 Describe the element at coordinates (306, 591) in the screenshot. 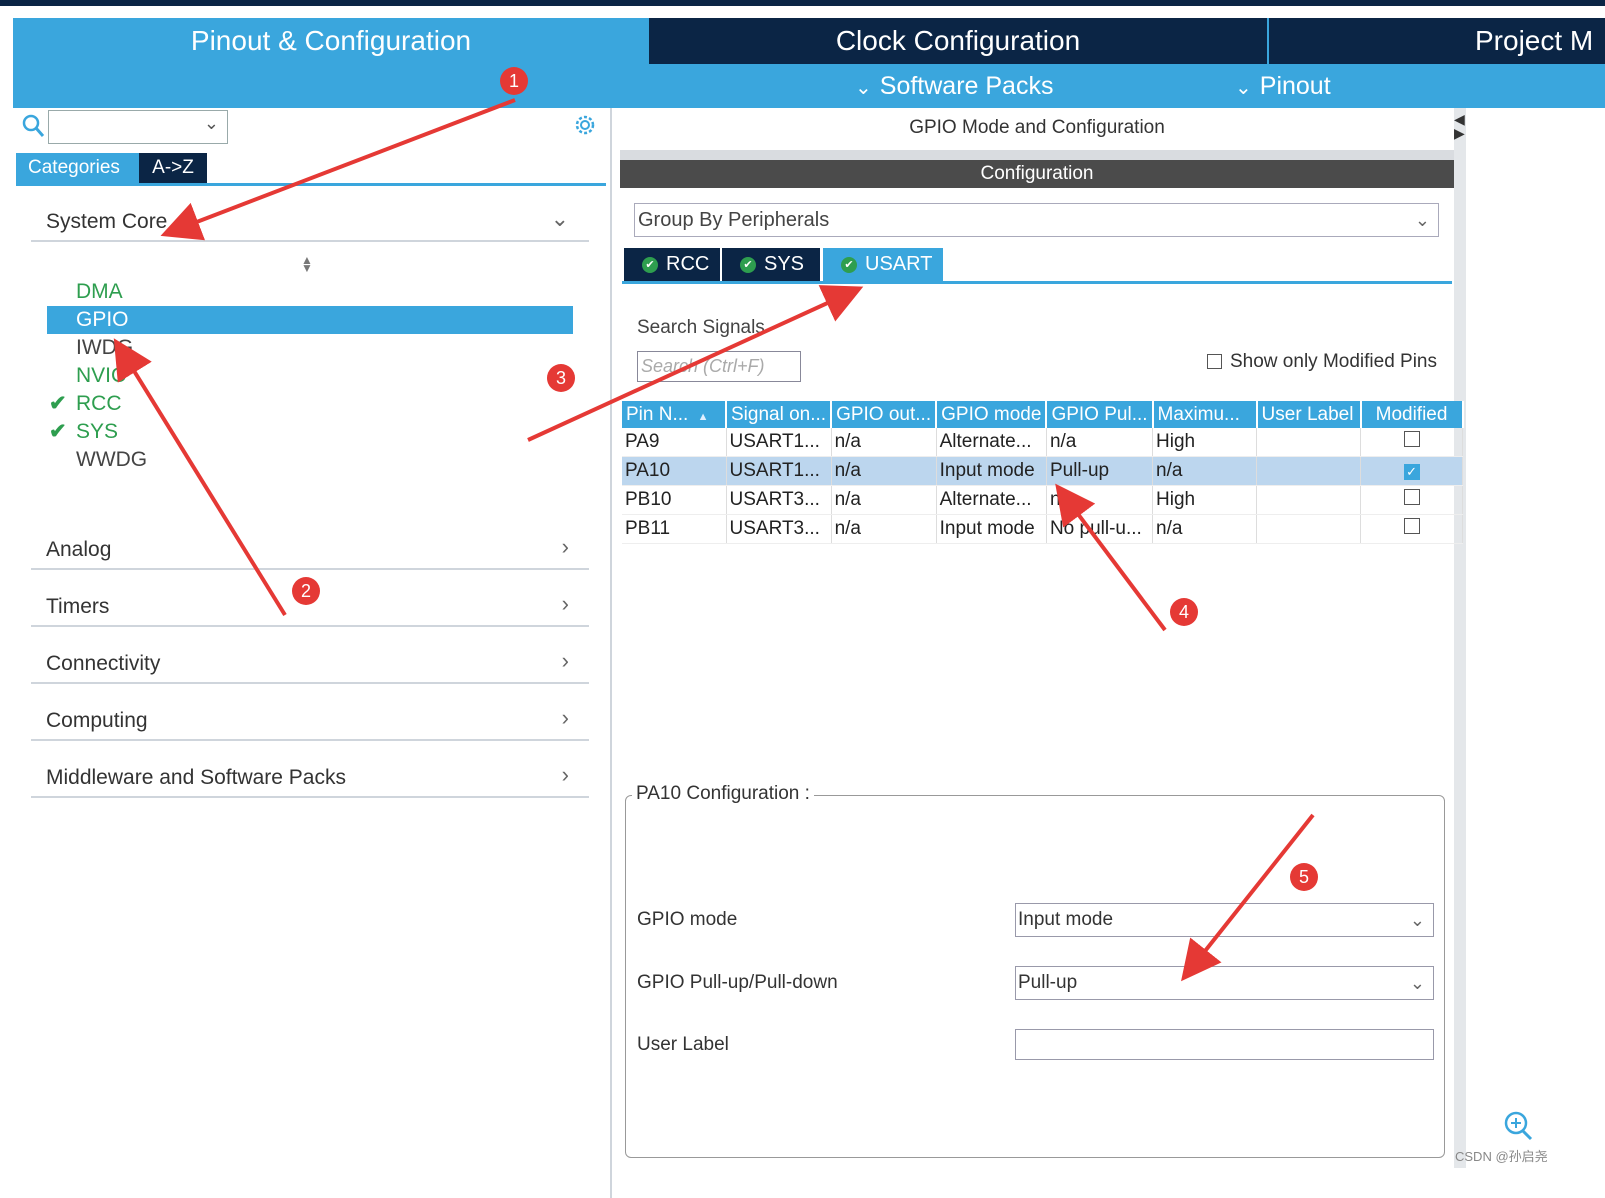

I see `annotation-badge-2: 2` at that location.